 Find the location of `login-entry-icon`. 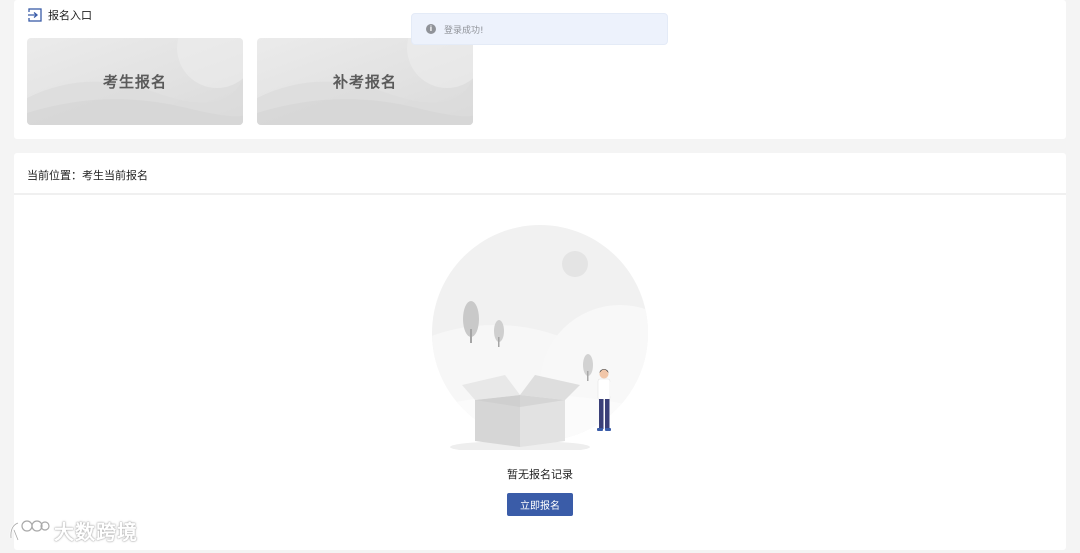

login-entry-icon is located at coordinates (35, 15).